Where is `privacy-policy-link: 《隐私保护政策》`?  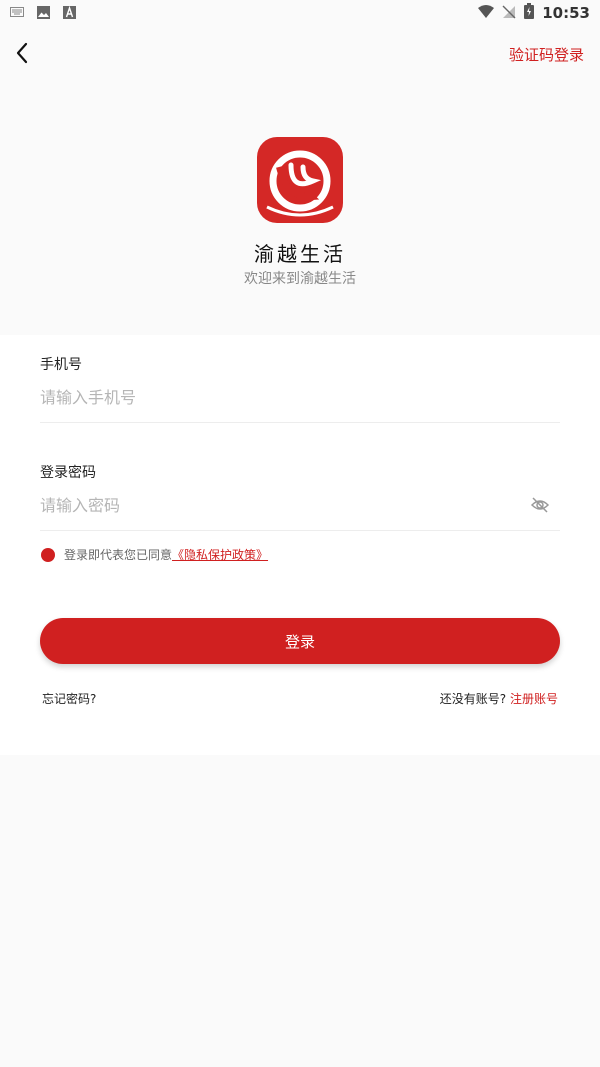
privacy-policy-link: 《隐私保护政策》 is located at coordinates (220, 554).